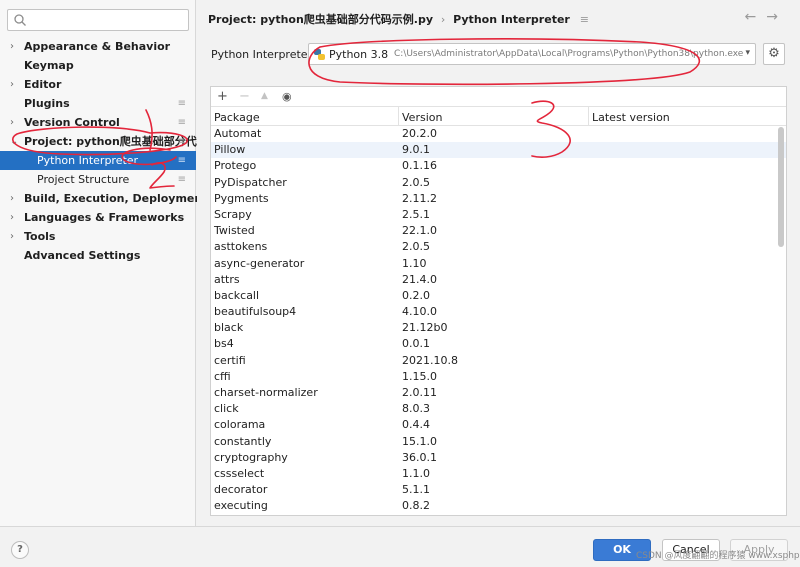 Image resolution: width=800 pixels, height=567 pixels. I want to click on package-name: decorator, so click(241, 490).